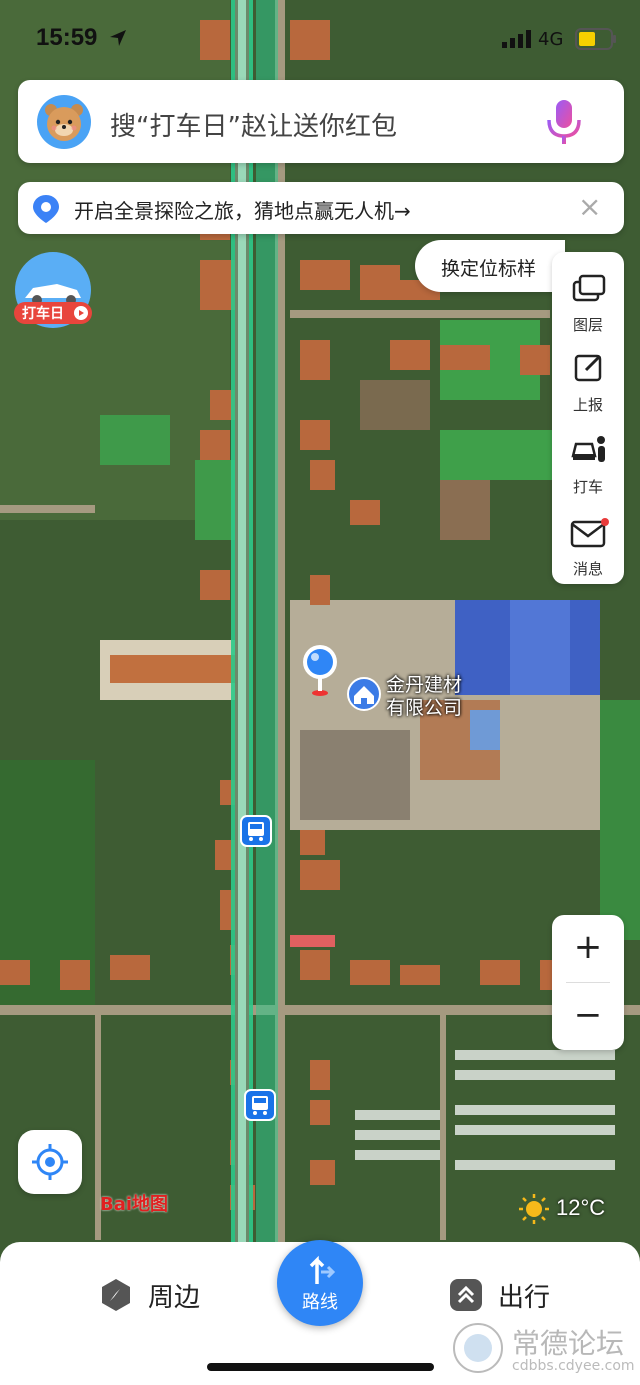 This screenshot has width=640, height=1385. I want to click on forum-logo-icon, so click(478, 1348).